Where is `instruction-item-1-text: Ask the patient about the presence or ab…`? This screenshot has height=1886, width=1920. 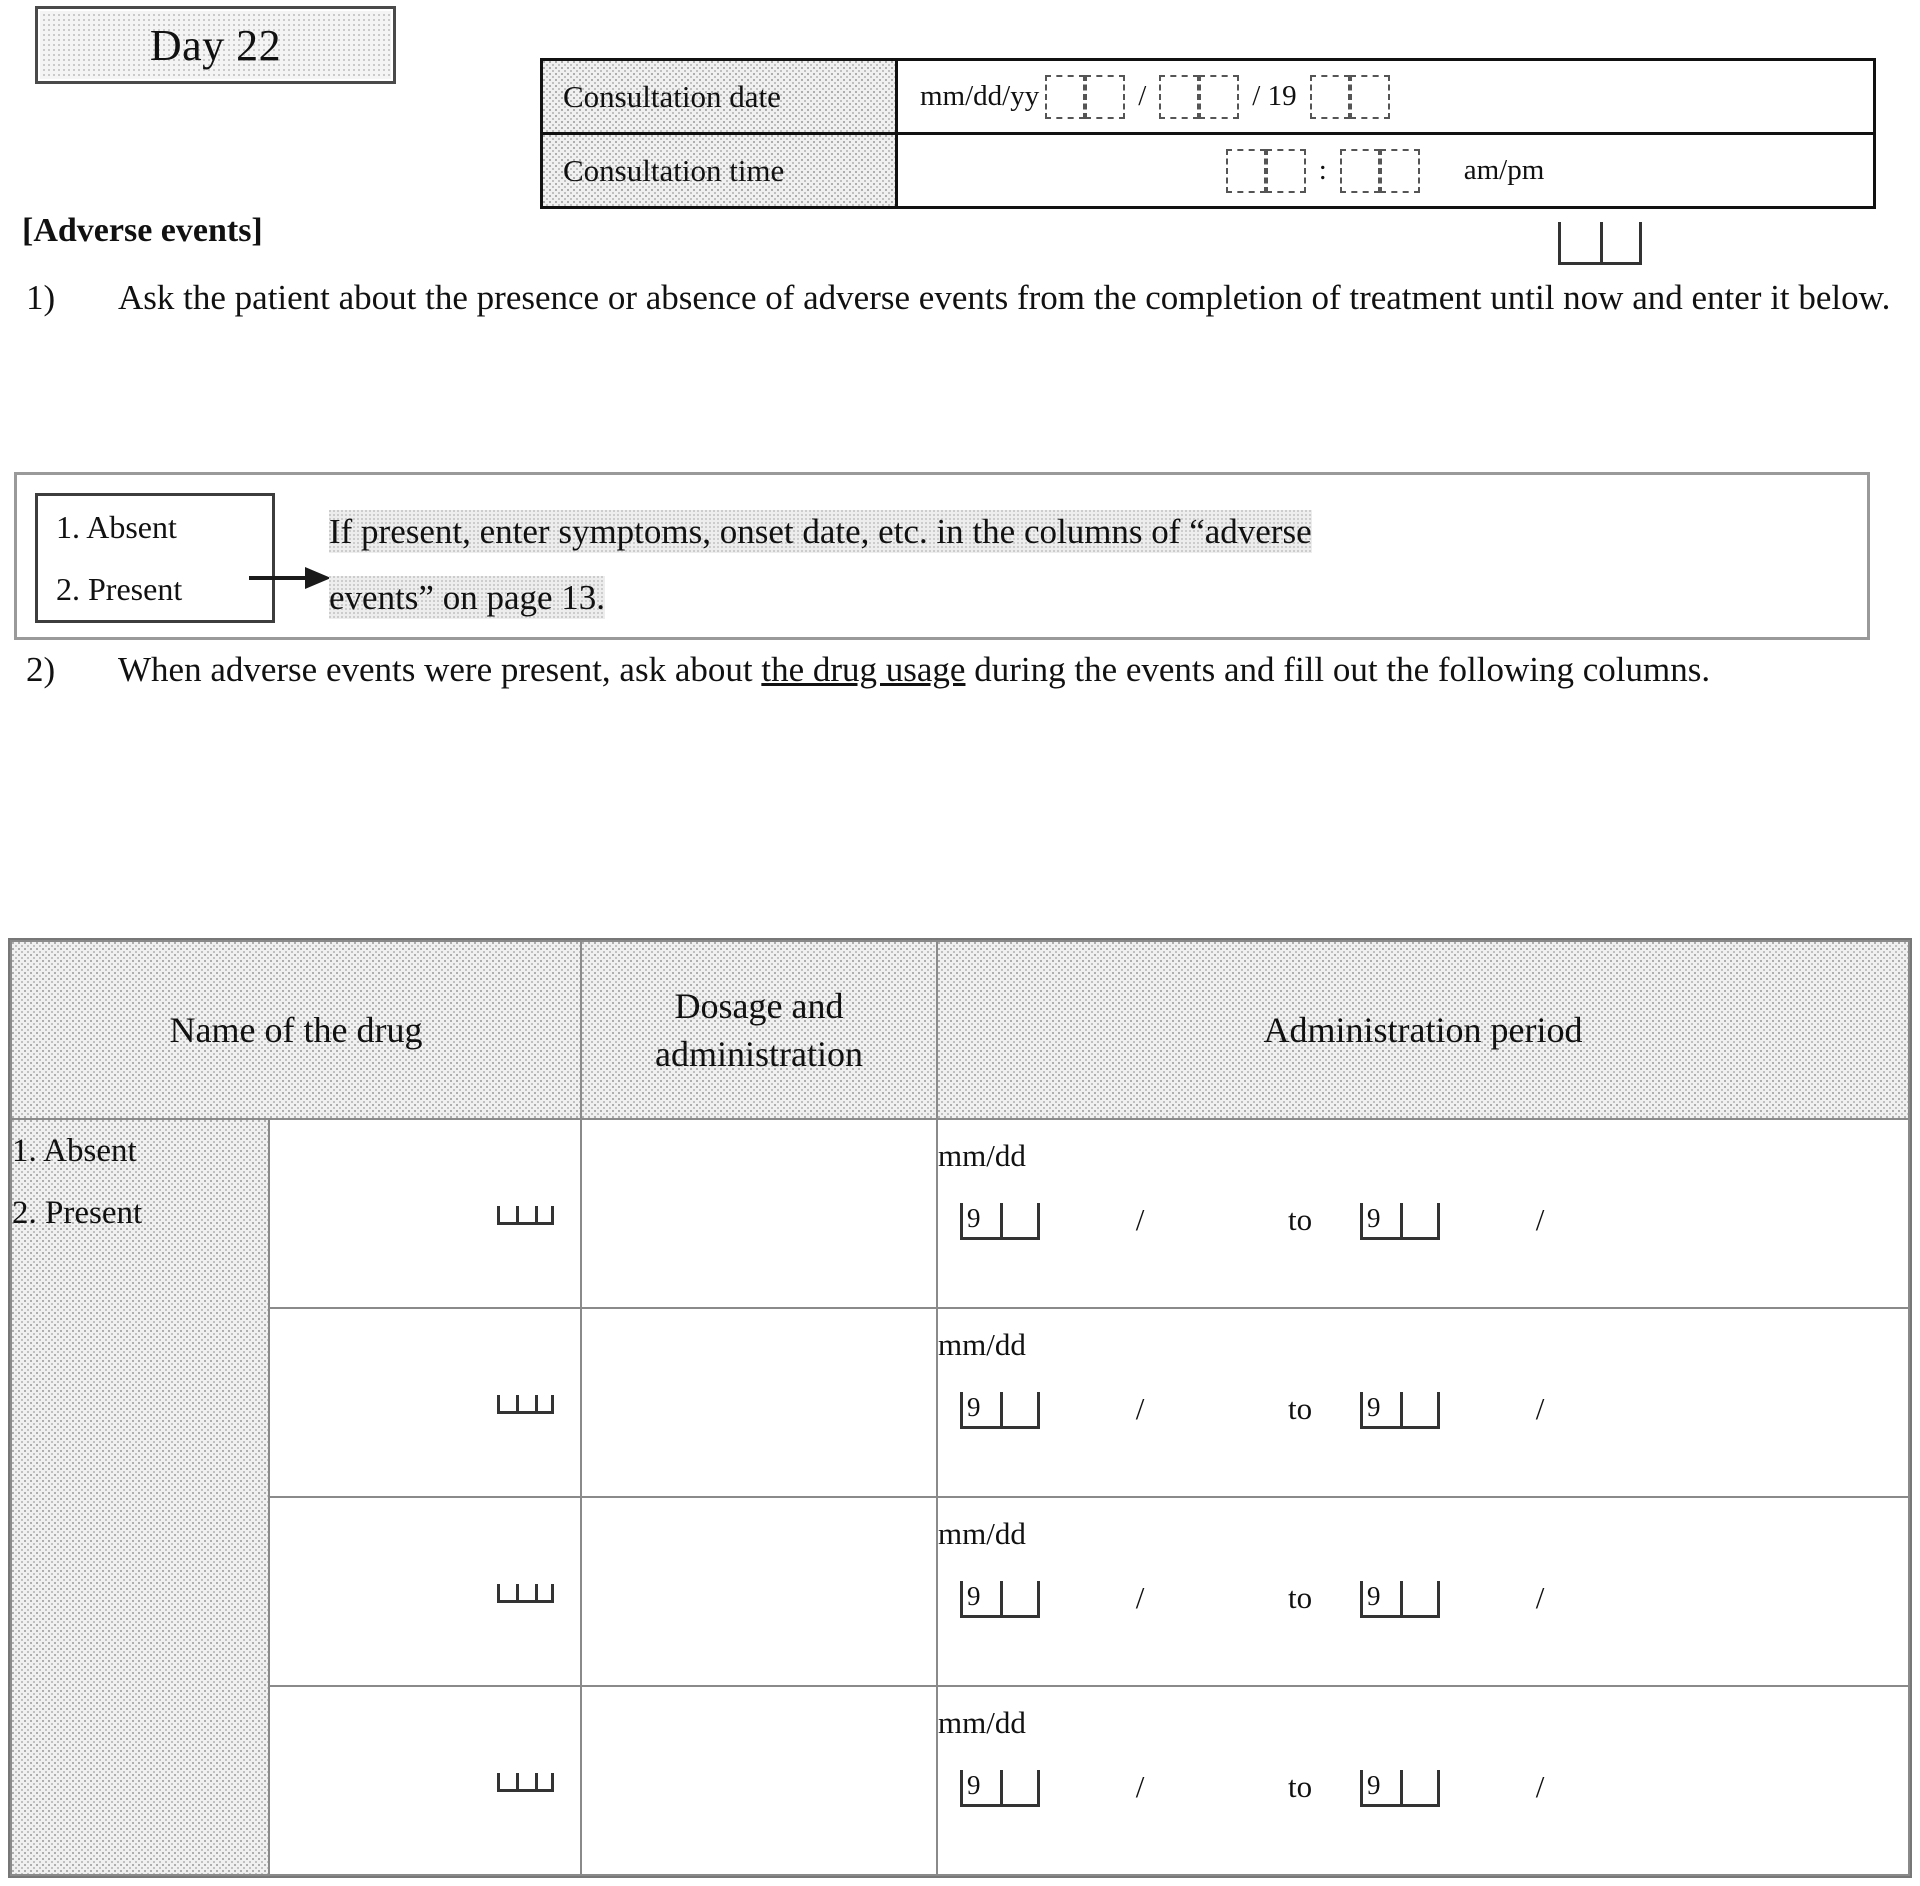 instruction-item-1-text: Ask the patient about the presence or ab… is located at coordinates (1004, 297).